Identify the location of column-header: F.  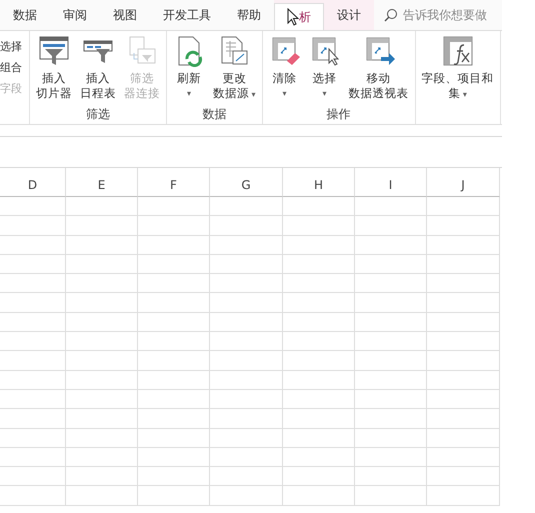
(174, 182).